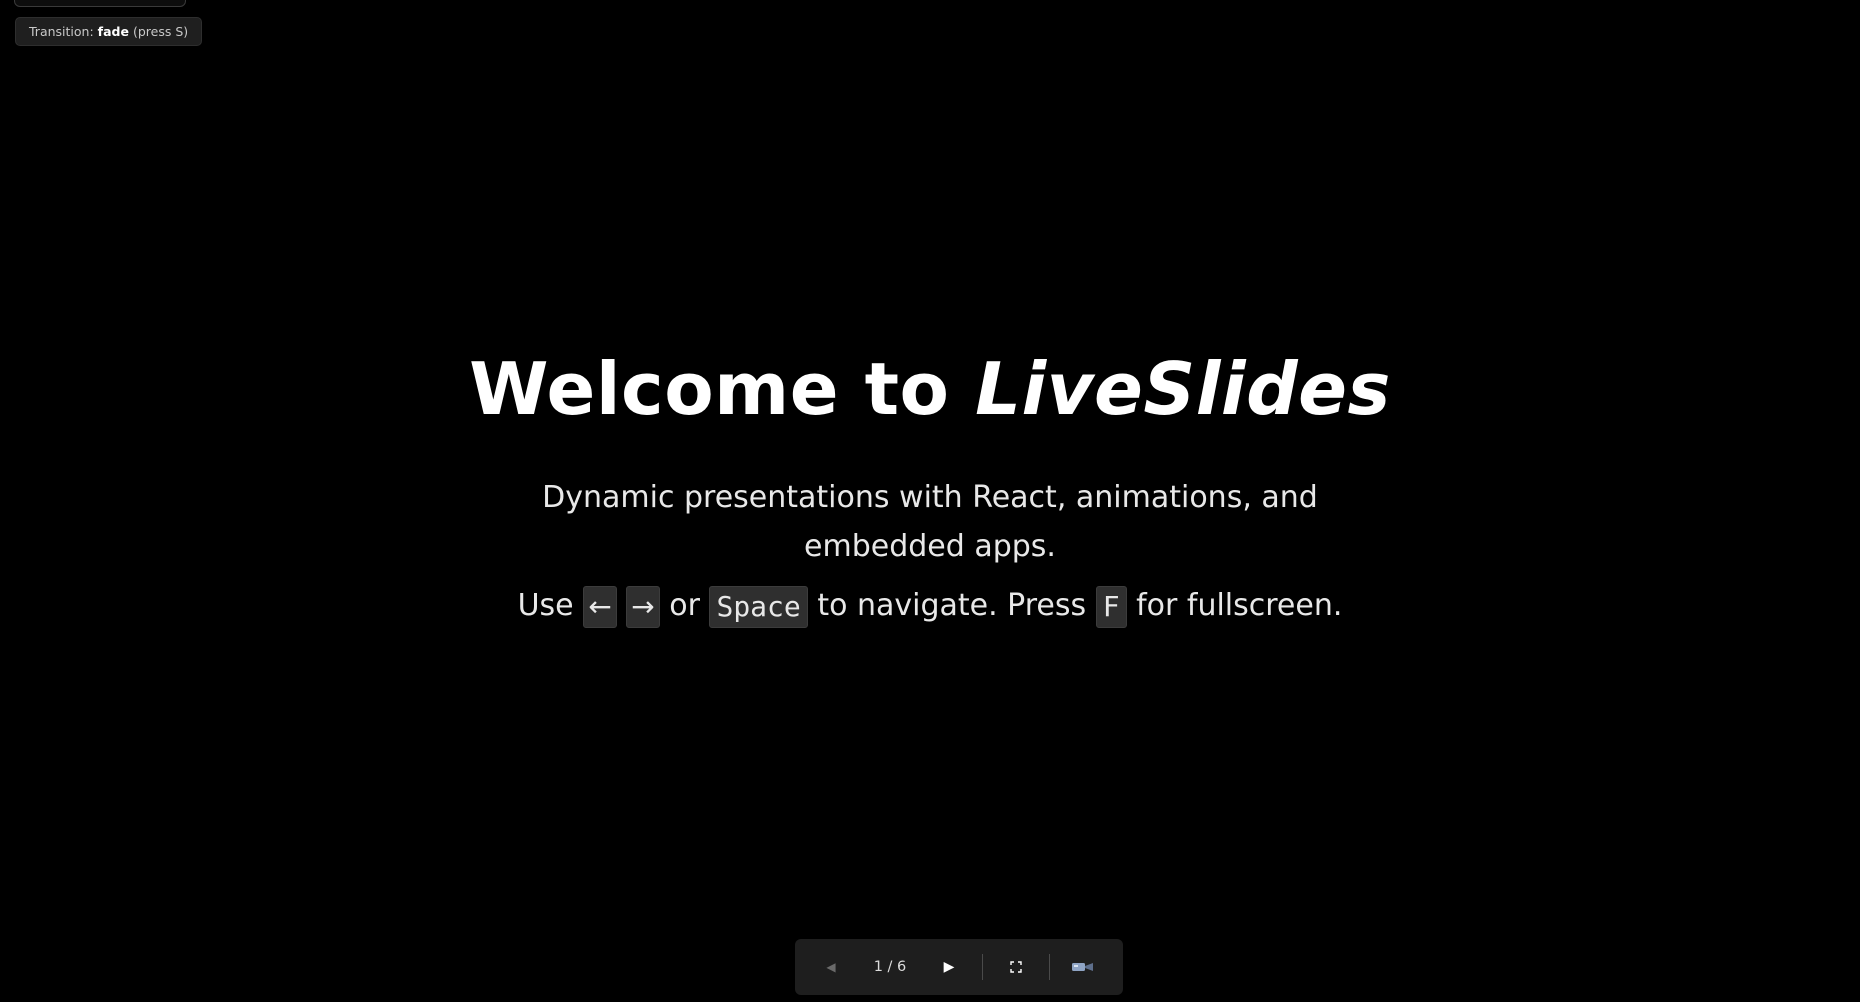 Image resolution: width=1860 pixels, height=1002 pixels. I want to click on next-triangle-icon: ▶, so click(949, 967).